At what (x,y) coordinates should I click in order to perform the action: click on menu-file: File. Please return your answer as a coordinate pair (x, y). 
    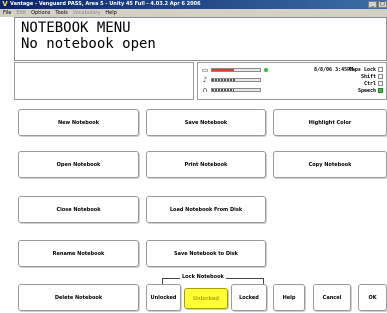
    Looking at the image, I should click on (7, 13).